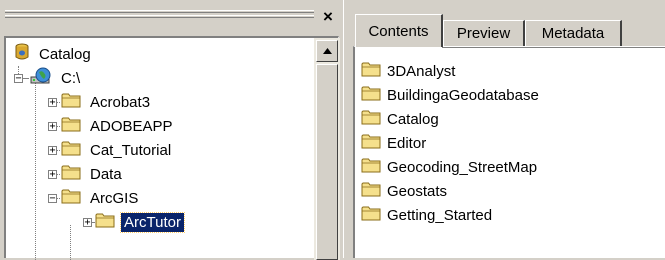 Image resolution: width=665 pixels, height=260 pixels. I want to click on tree-item: ArcGIS, so click(101, 198).